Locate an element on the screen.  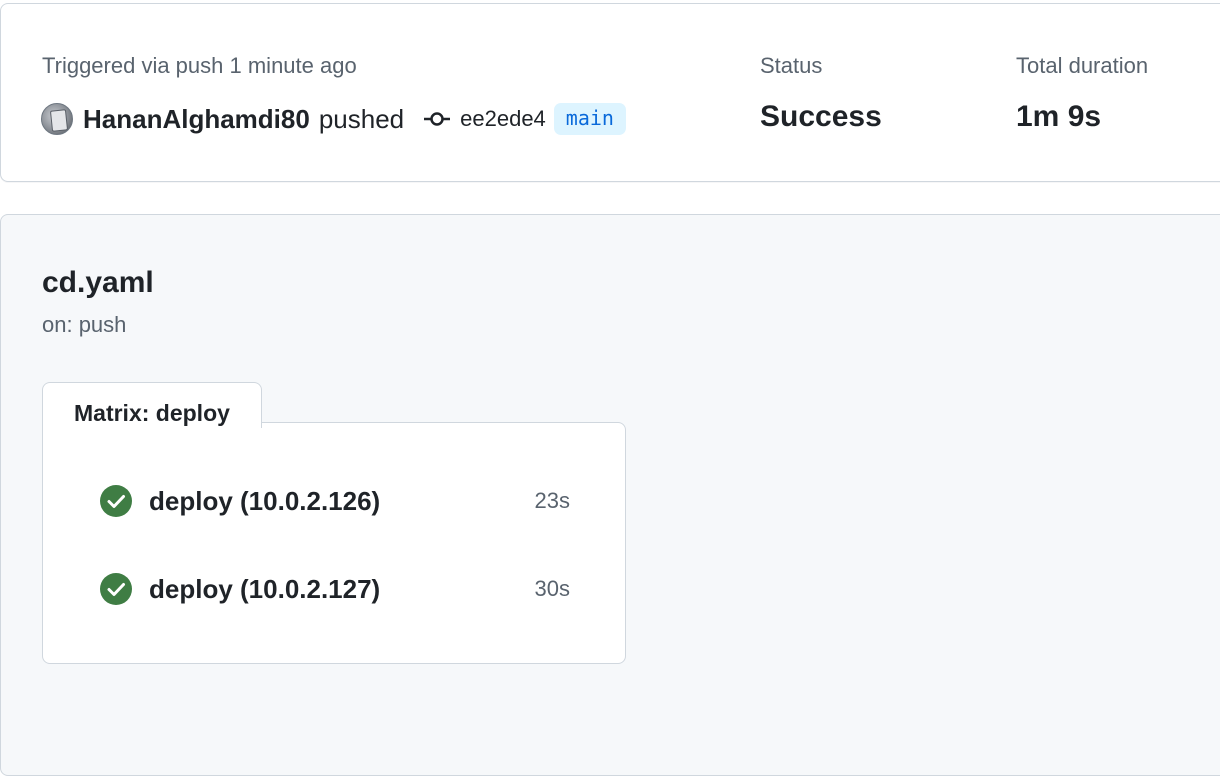
matrix-tab: Matrix: deploy is located at coordinates (152, 405).